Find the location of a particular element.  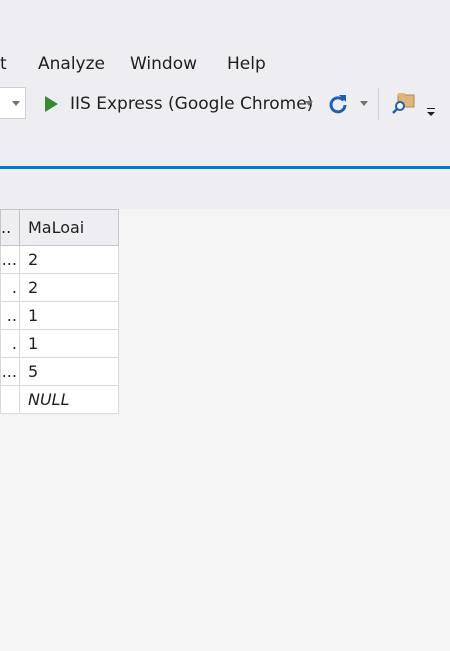

run-target-label: IIS Express (Google Chrome) is located at coordinates (192, 104).